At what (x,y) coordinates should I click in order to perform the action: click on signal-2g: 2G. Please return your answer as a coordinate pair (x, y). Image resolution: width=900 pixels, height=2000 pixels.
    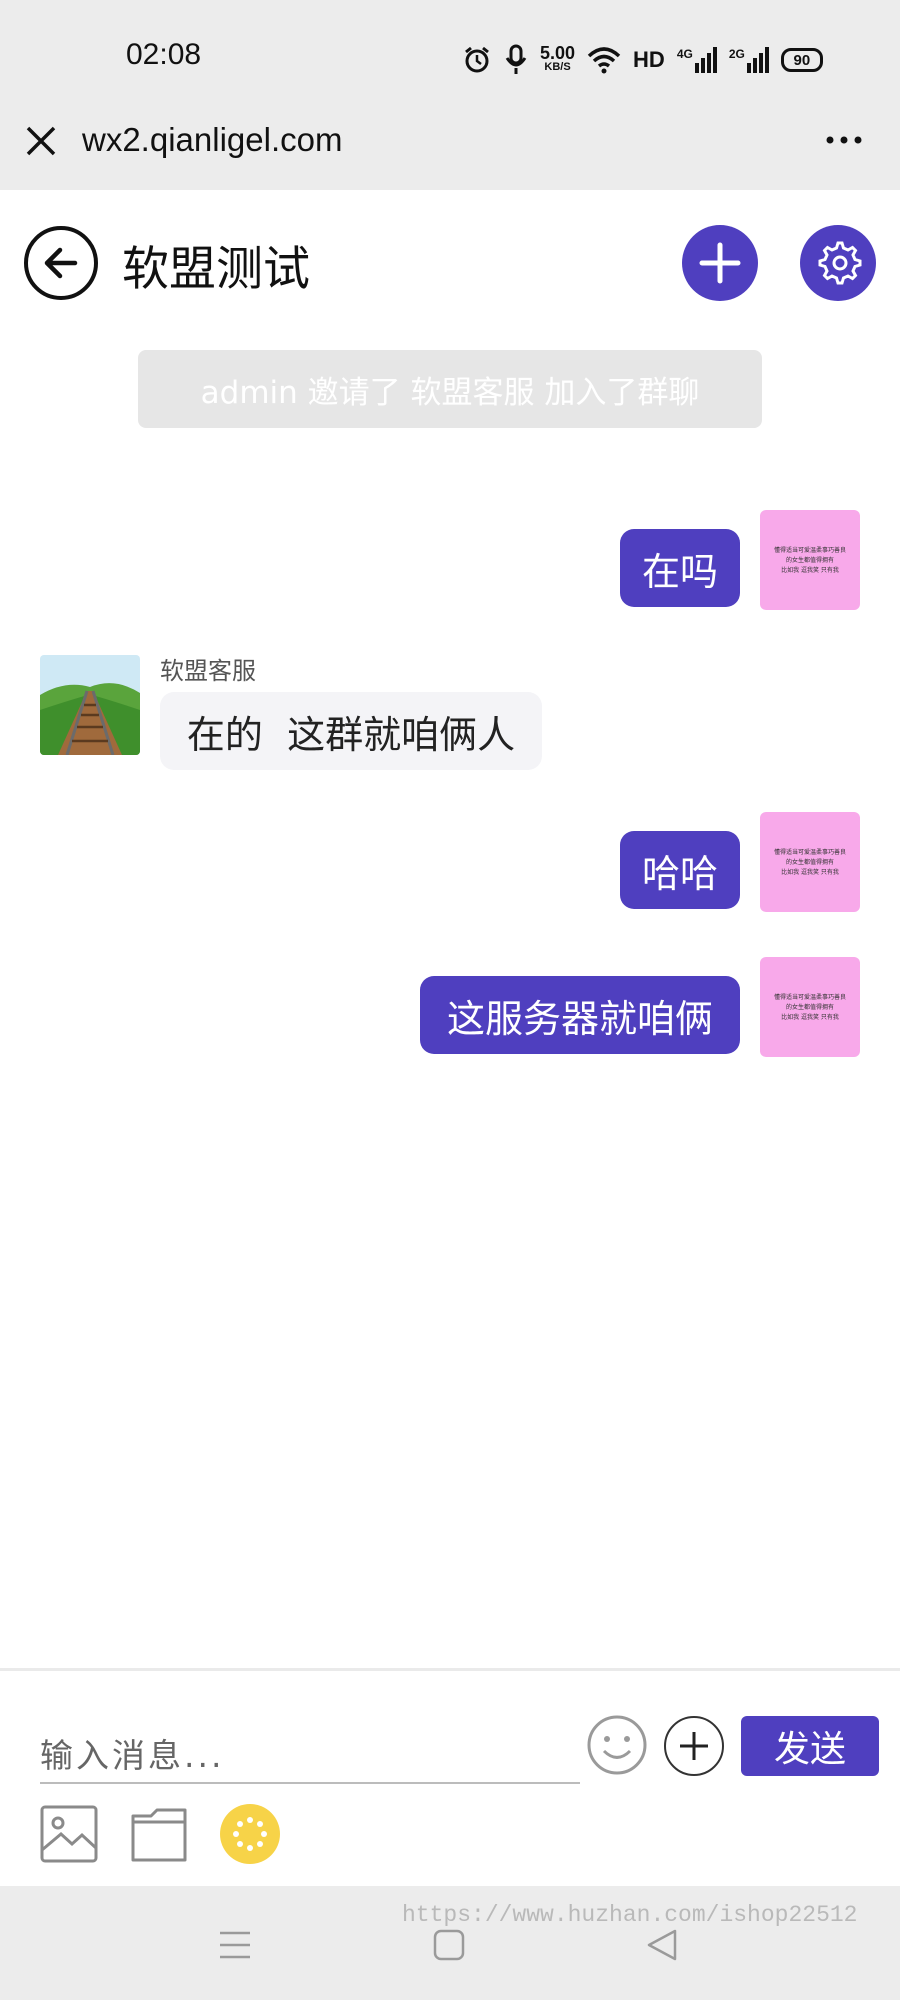
    Looking at the image, I should click on (749, 60).